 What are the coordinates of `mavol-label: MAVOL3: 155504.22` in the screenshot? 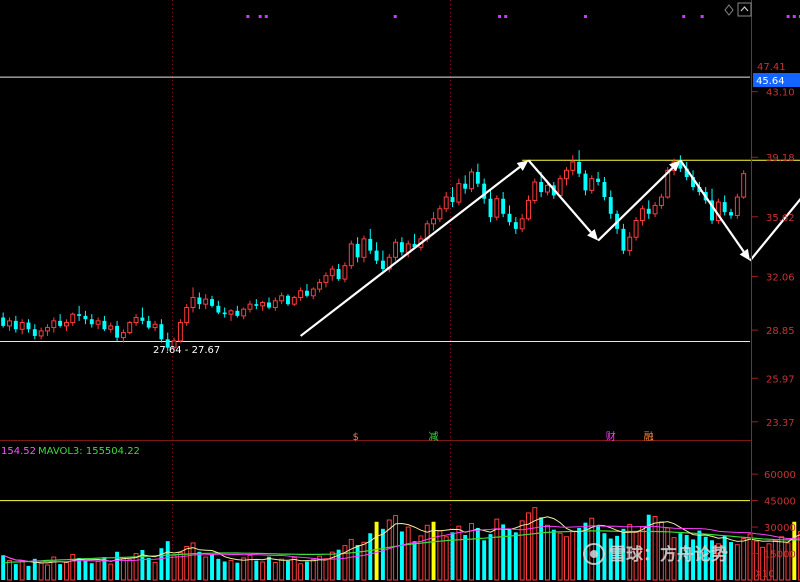 It's located at (89, 451).